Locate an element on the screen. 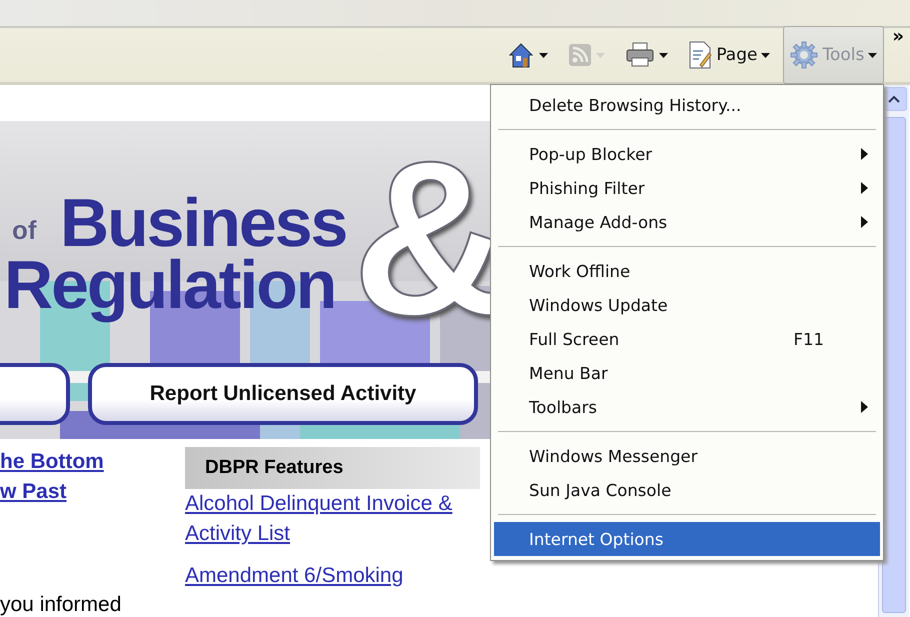 The height and width of the screenshot is (617, 910). menu-item: Internet Options is located at coordinates (687, 539).